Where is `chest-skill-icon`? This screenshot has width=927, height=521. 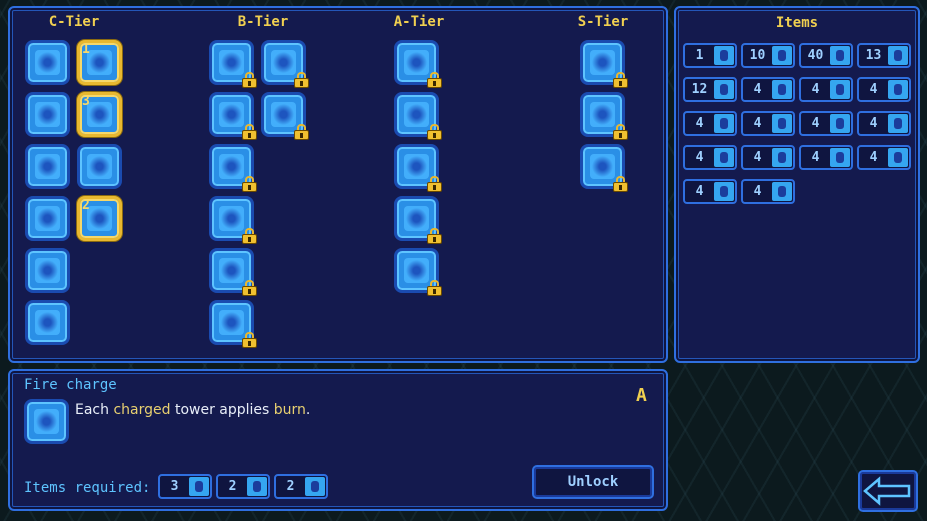
chest-skill-icon is located at coordinates (231, 270).